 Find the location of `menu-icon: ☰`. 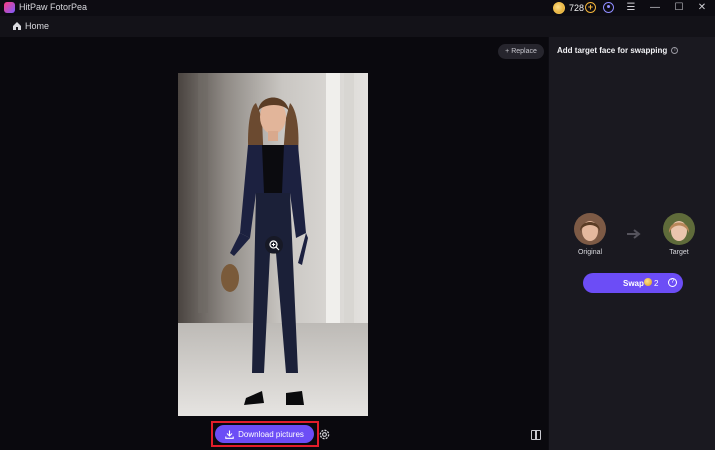

menu-icon: ☰ is located at coordinates (631, 7).